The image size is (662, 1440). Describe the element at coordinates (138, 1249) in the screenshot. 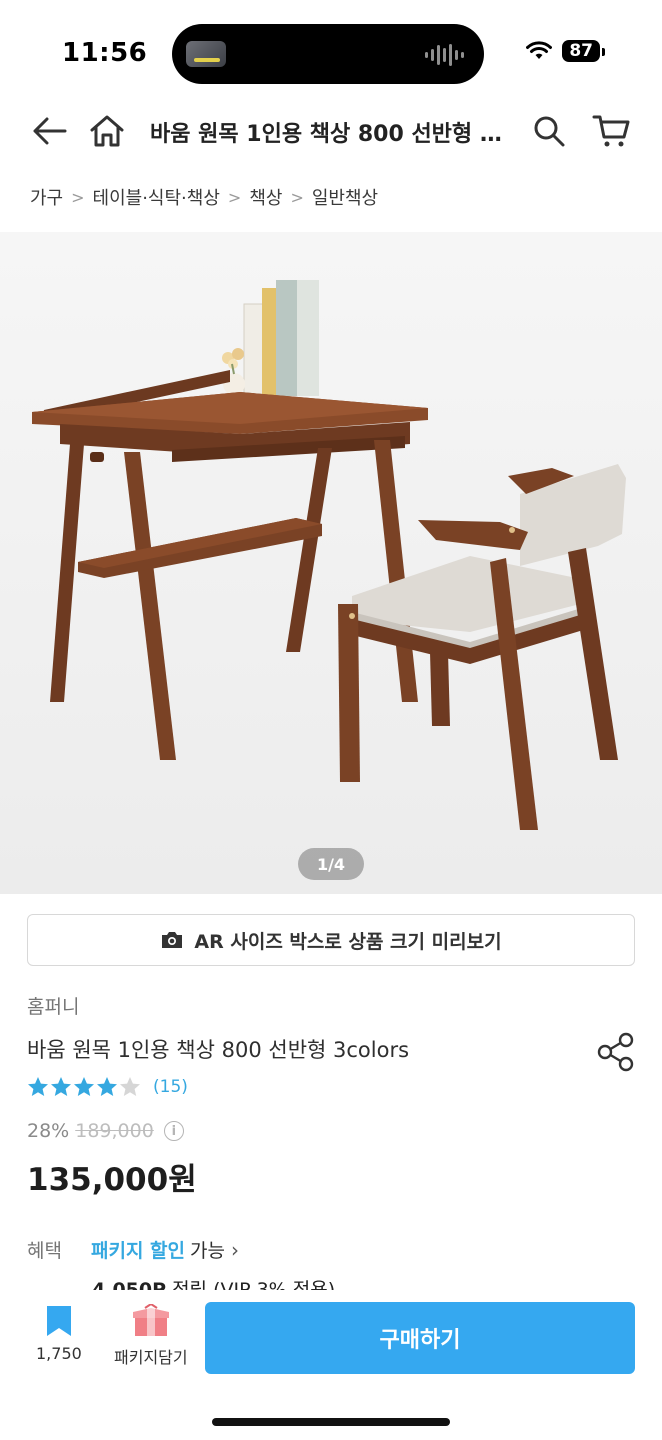

I see `package-discount-link: 패키지 할인` at that location.